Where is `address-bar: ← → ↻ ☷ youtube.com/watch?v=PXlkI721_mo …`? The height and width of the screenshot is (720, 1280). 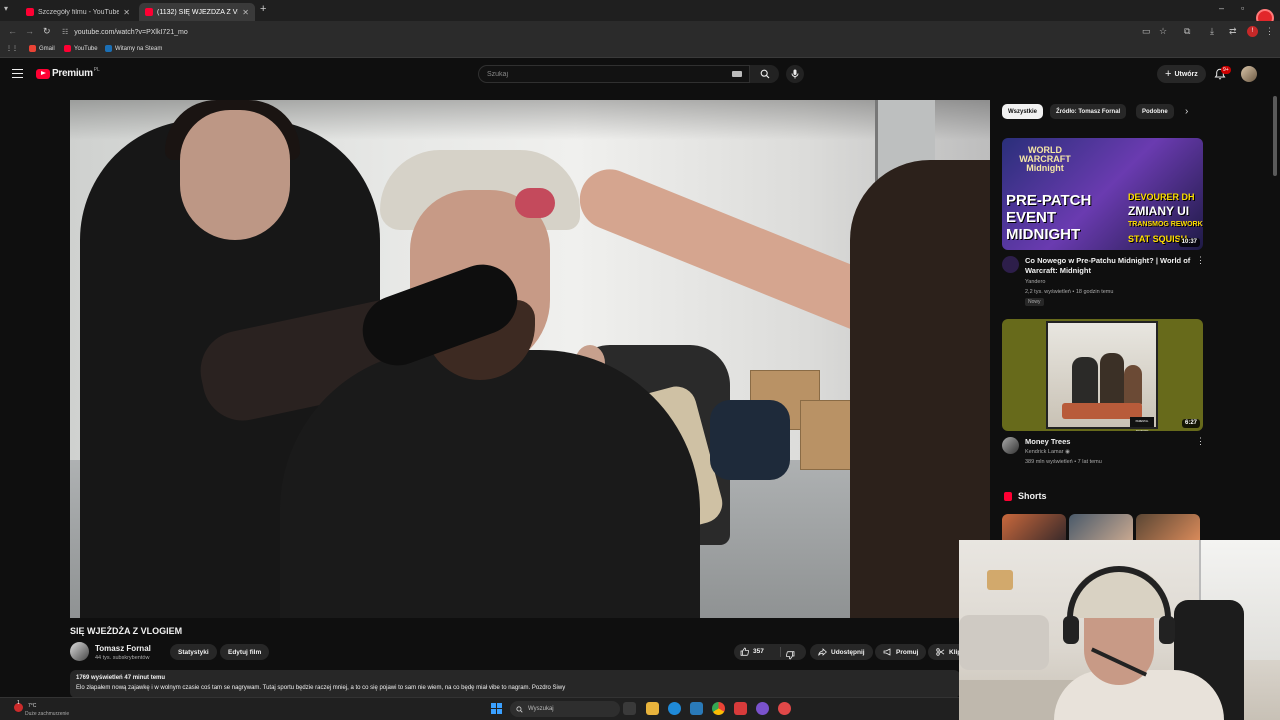
address-bar: ← → ↻ ☷ youtube.com/watch?v=PXlkI721_mo … is located at coordinates (640, 31).